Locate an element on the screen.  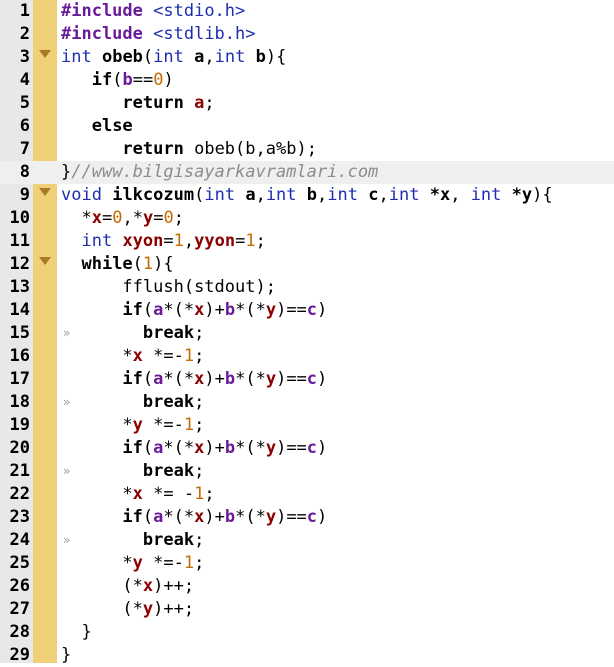
code-line: 25 *y *=-1; is located at coordinates (307, 563).